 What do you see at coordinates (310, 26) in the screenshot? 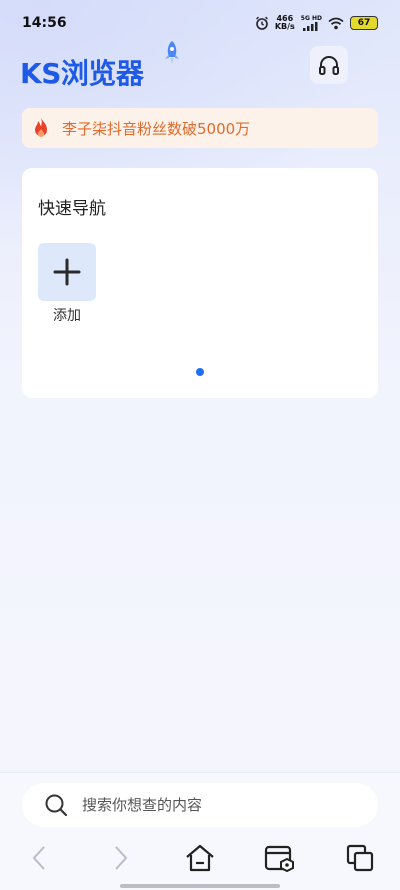
I see `signal-icon` at bounding box center [310, 26].